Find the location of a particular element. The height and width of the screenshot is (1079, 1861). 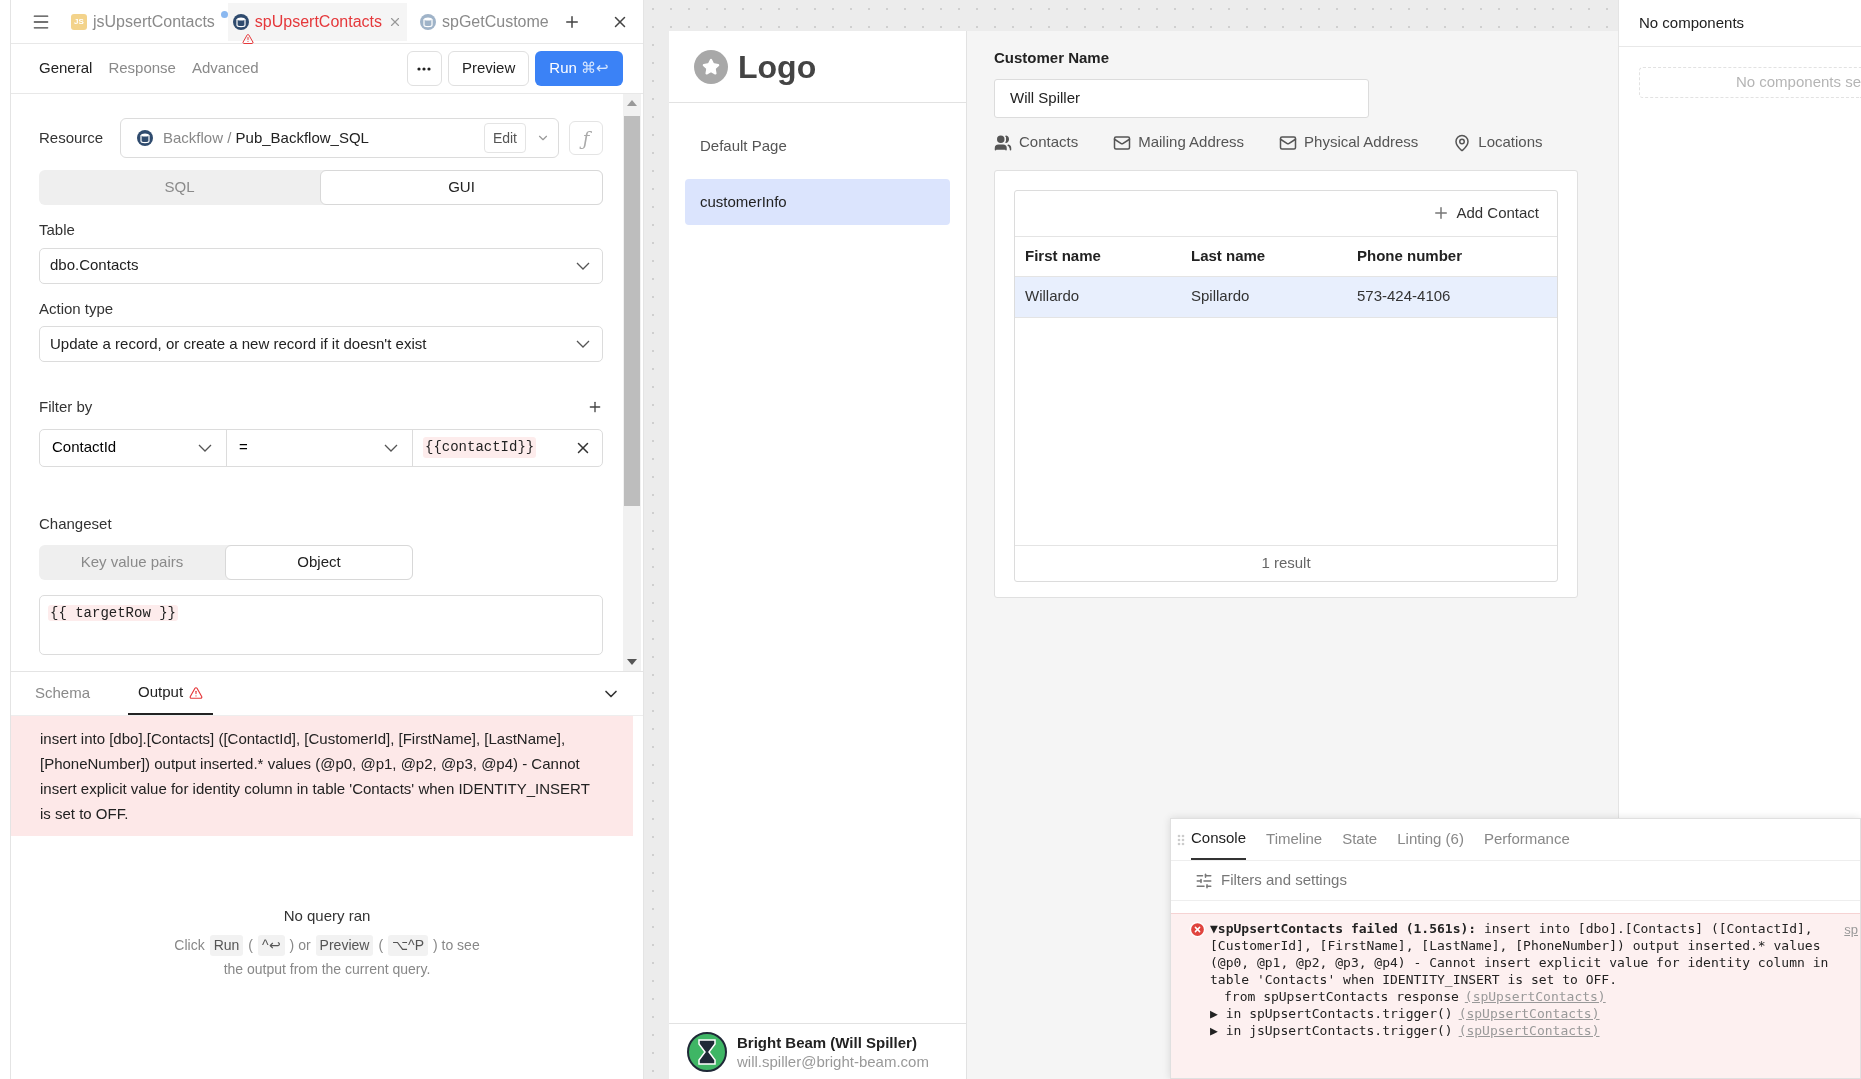

hourglass-avatar-icon is located at coordinates (707, 1051).